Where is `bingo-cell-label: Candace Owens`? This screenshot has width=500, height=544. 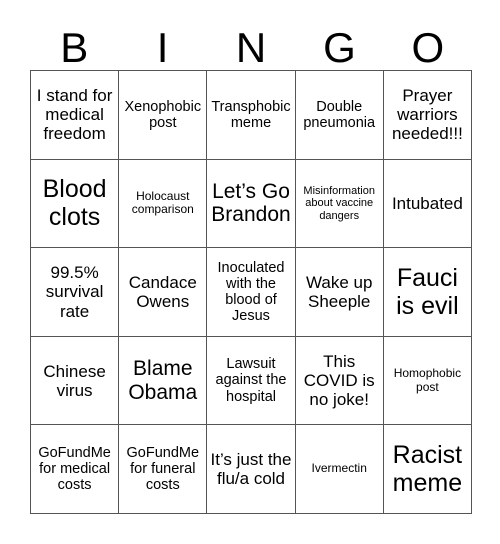
bingo-cell-label: Candace Owens is located at coordinates (162, 291).